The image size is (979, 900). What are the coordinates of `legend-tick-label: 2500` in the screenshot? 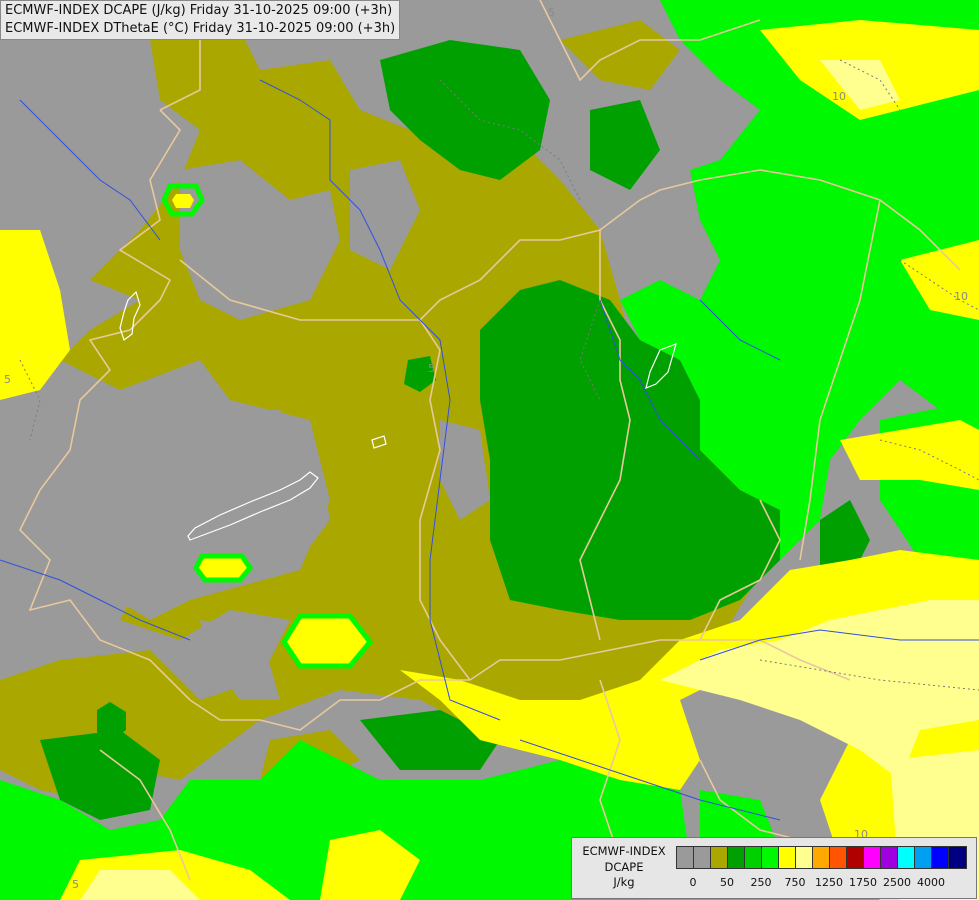 It's located at (897, 882).